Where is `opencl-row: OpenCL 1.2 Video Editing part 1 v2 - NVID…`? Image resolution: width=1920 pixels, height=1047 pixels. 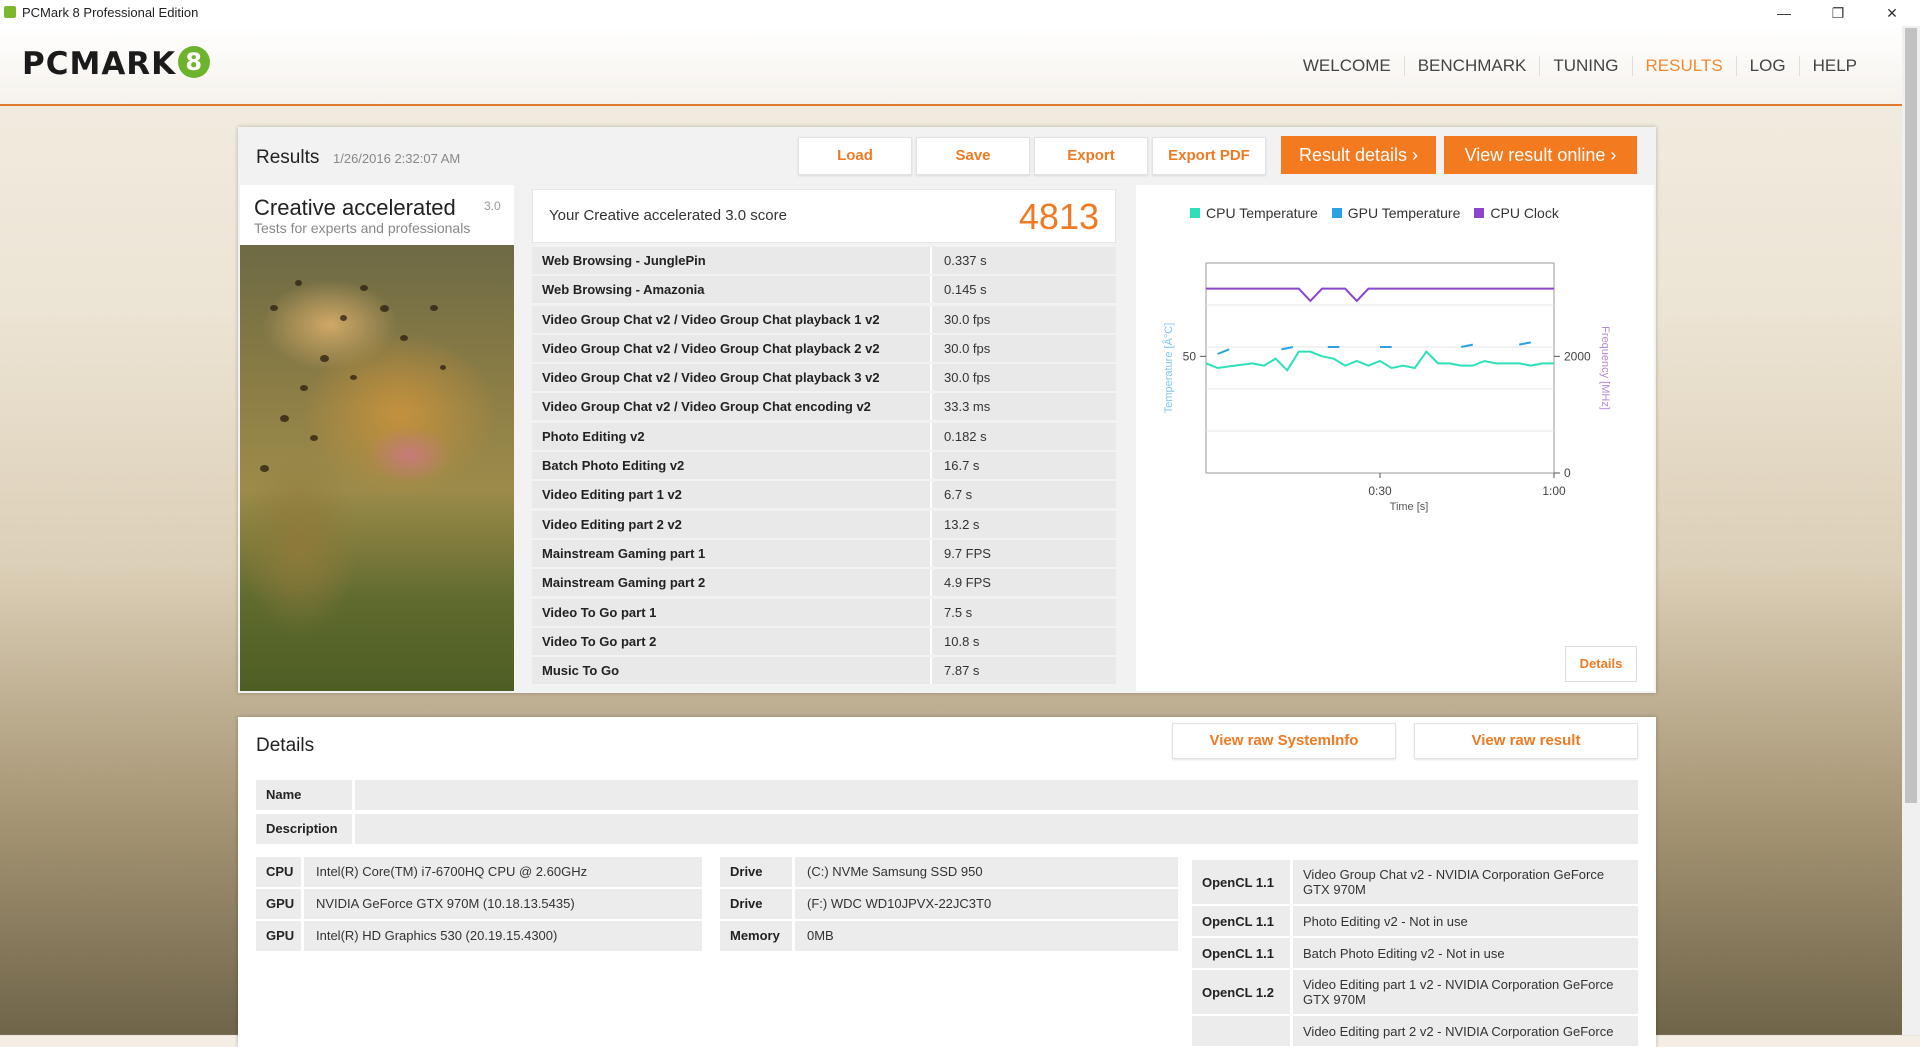 opencl-row: OpenCL 1.2 Video Editing part 1 v2 - NVID… is located at coordinates (1415, 992).